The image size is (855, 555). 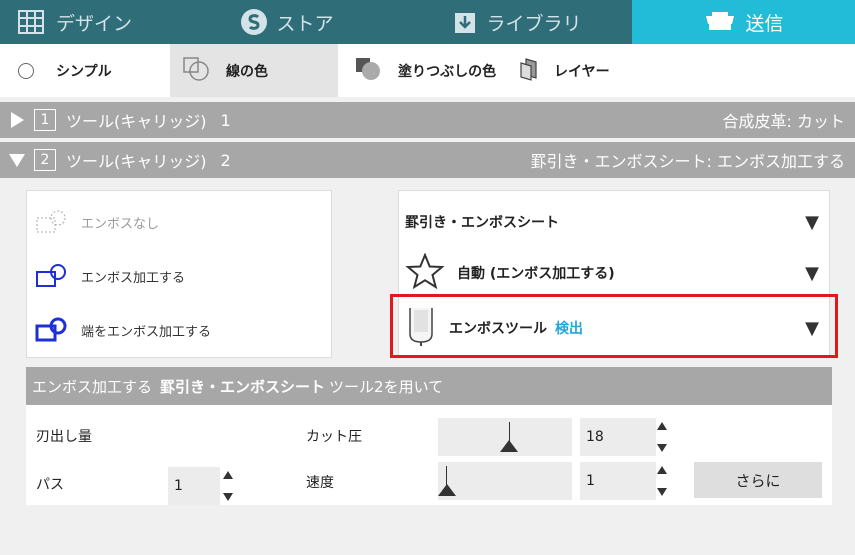 What do you see at coordinates (447, 71) in the screenshot?
I see `toolbar-fill-color-label: 塗りつぶしの色` at bounding box center [447, 71].